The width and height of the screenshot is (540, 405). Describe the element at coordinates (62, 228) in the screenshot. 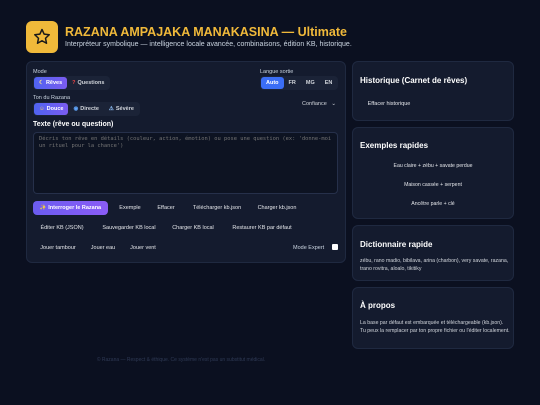

I see `edit-kb-button: Éditer KB (JSON)` at that location.